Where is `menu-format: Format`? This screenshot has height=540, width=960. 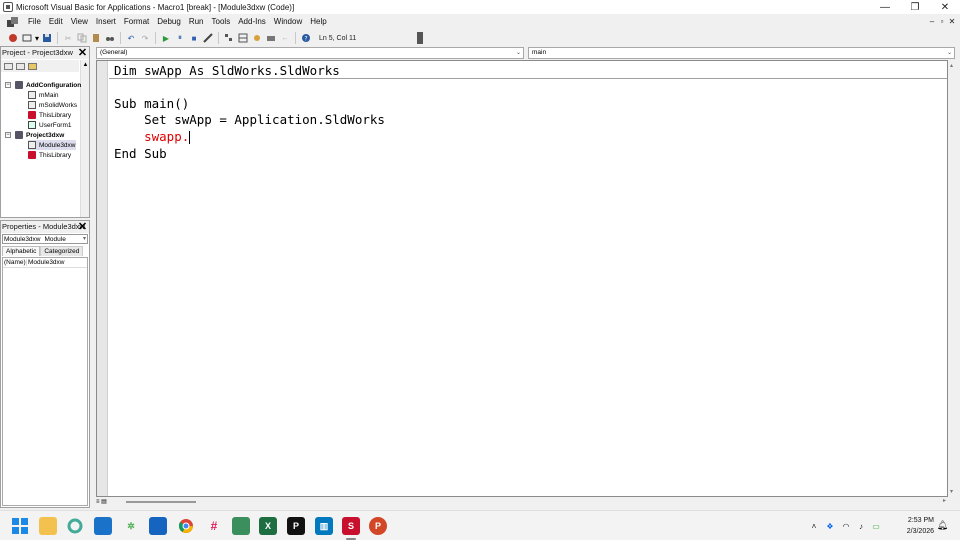 menu-format: Format is located at coordinates (136, 22).